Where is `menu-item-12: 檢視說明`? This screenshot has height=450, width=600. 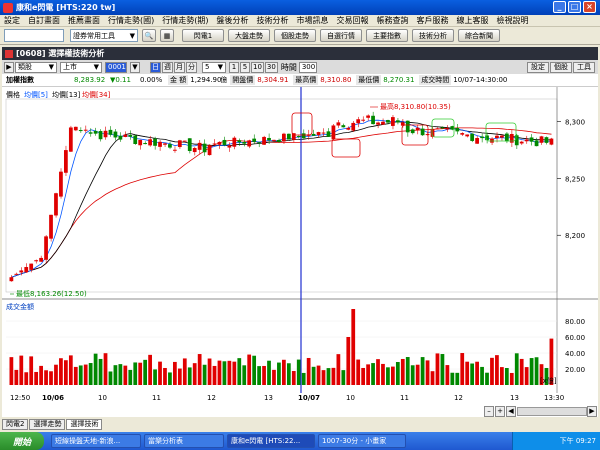
menu-item-12: 檢視說明 is located at coordinates (513, 20).